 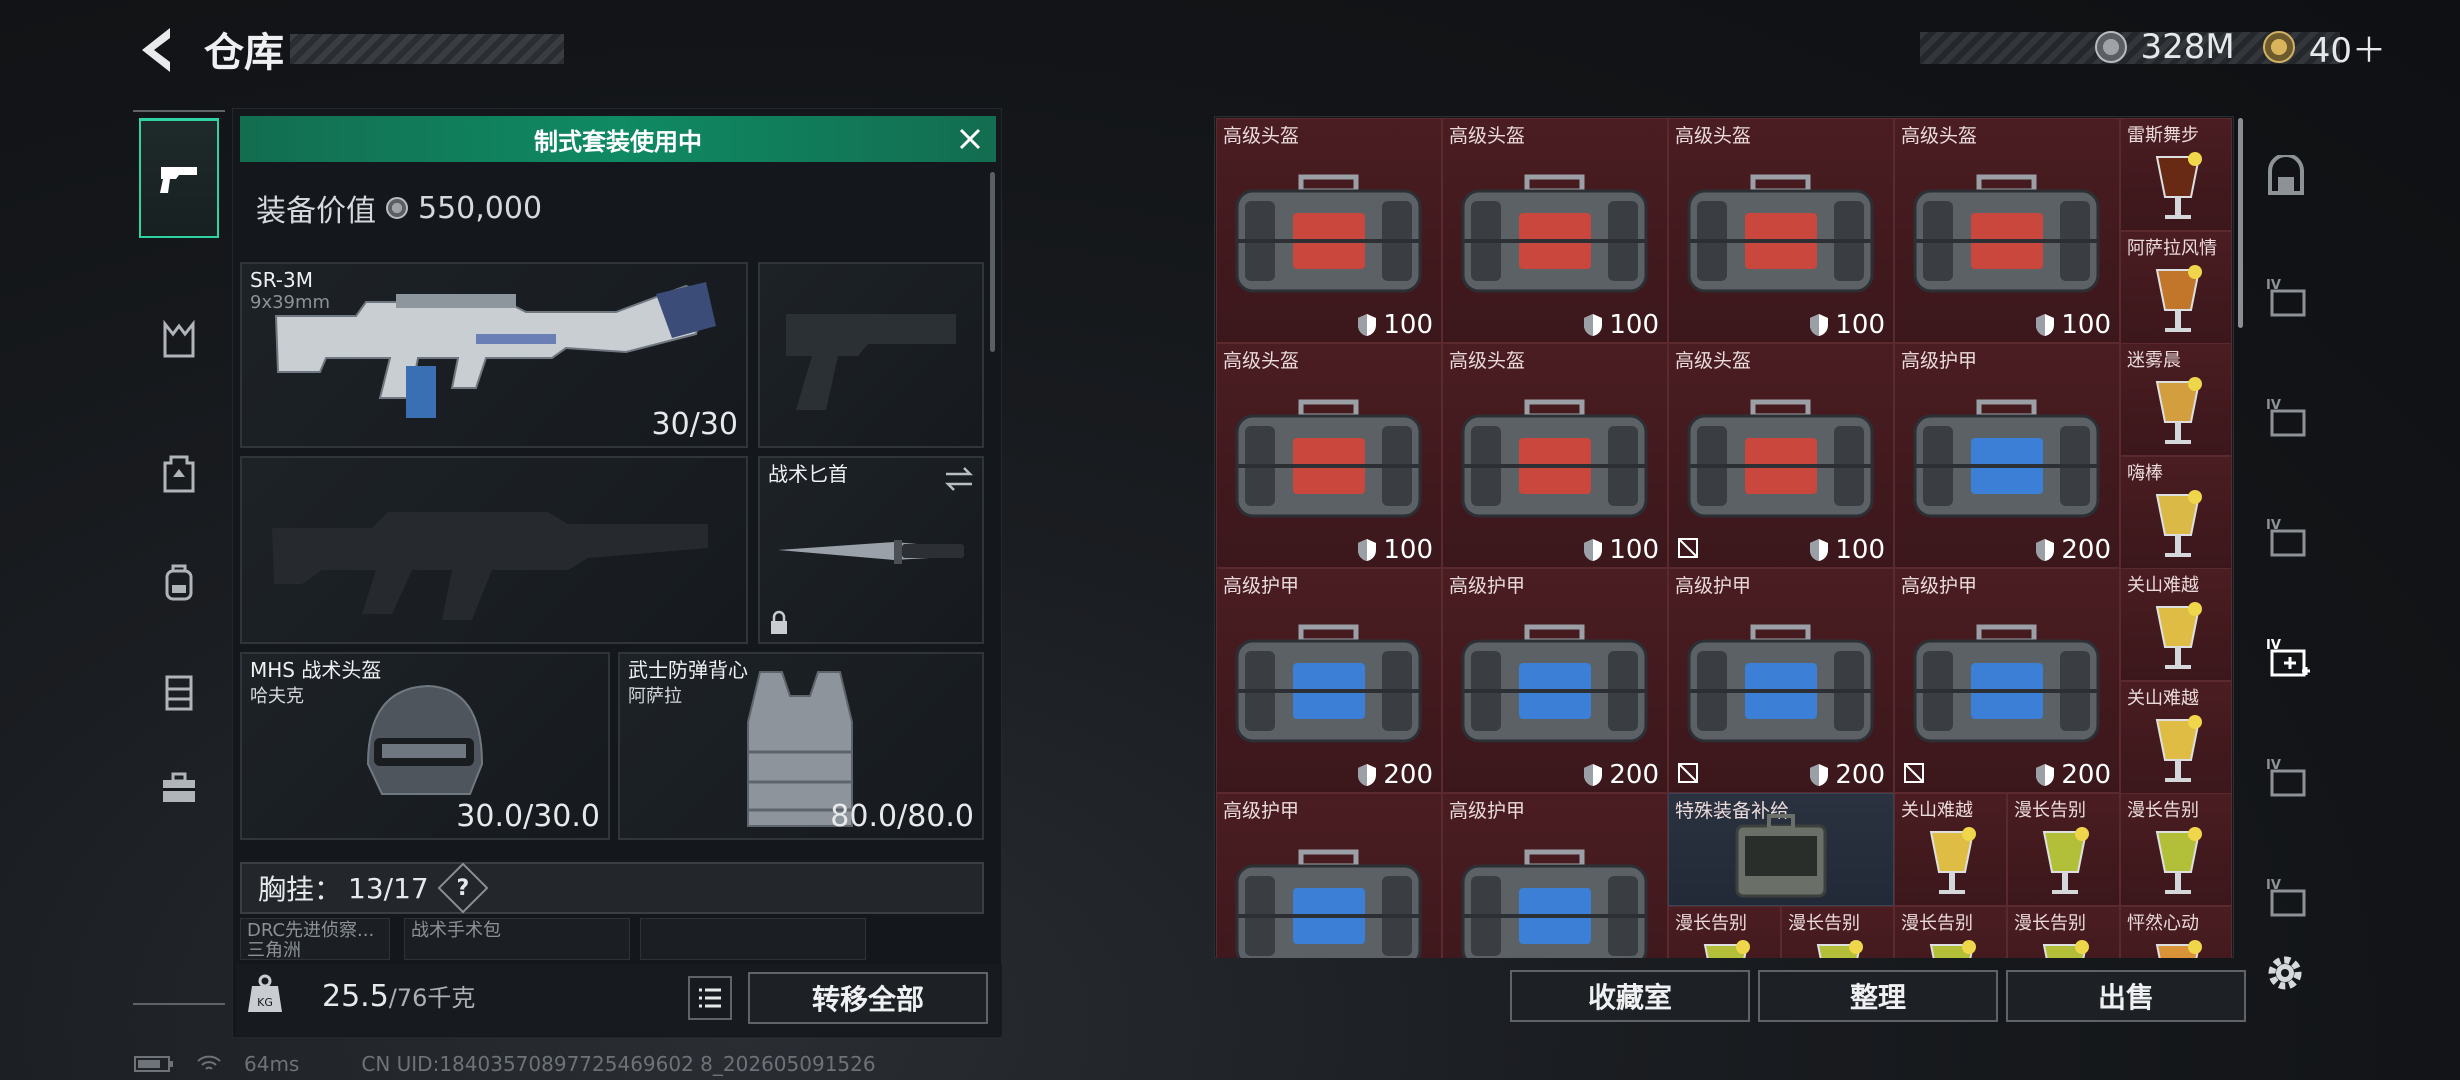 What do you see at coordinates (2176, 932) in the screenshot?
I see `inventory-item-drink: 怦然心动` at bounding box center [2176, 932].